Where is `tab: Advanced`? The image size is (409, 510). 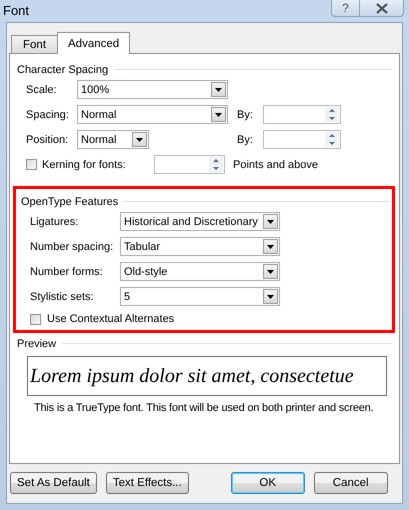
tab: Advanced is located at coordinates (93, 43).